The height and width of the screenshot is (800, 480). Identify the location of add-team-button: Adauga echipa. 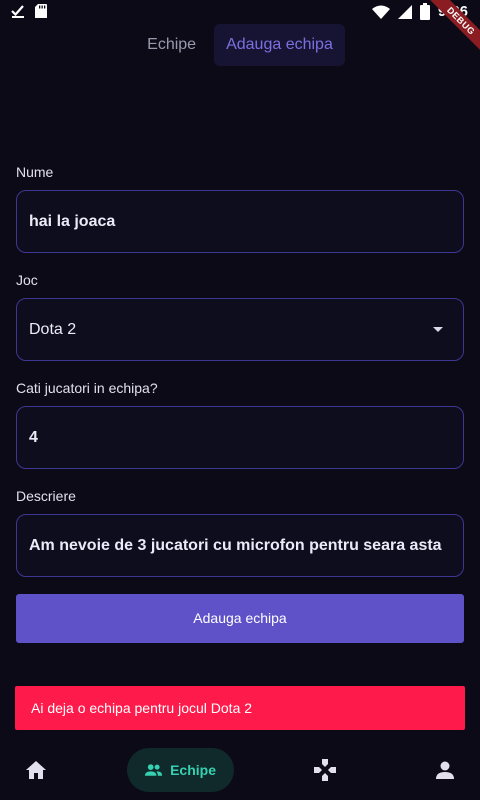
(240, 618).